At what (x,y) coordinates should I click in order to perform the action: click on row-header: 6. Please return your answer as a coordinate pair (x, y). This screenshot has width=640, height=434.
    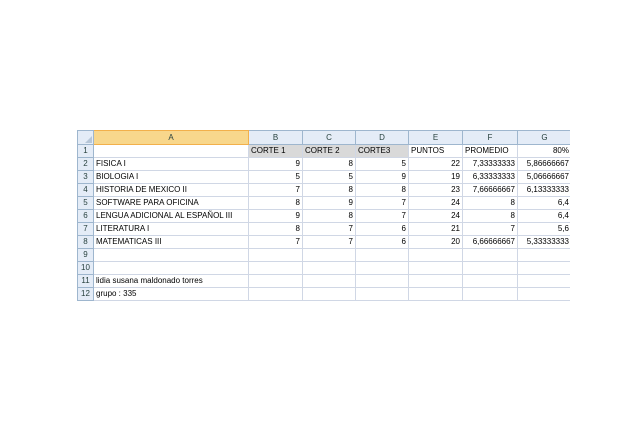
    Looking at the image, I should click on (85, 216).